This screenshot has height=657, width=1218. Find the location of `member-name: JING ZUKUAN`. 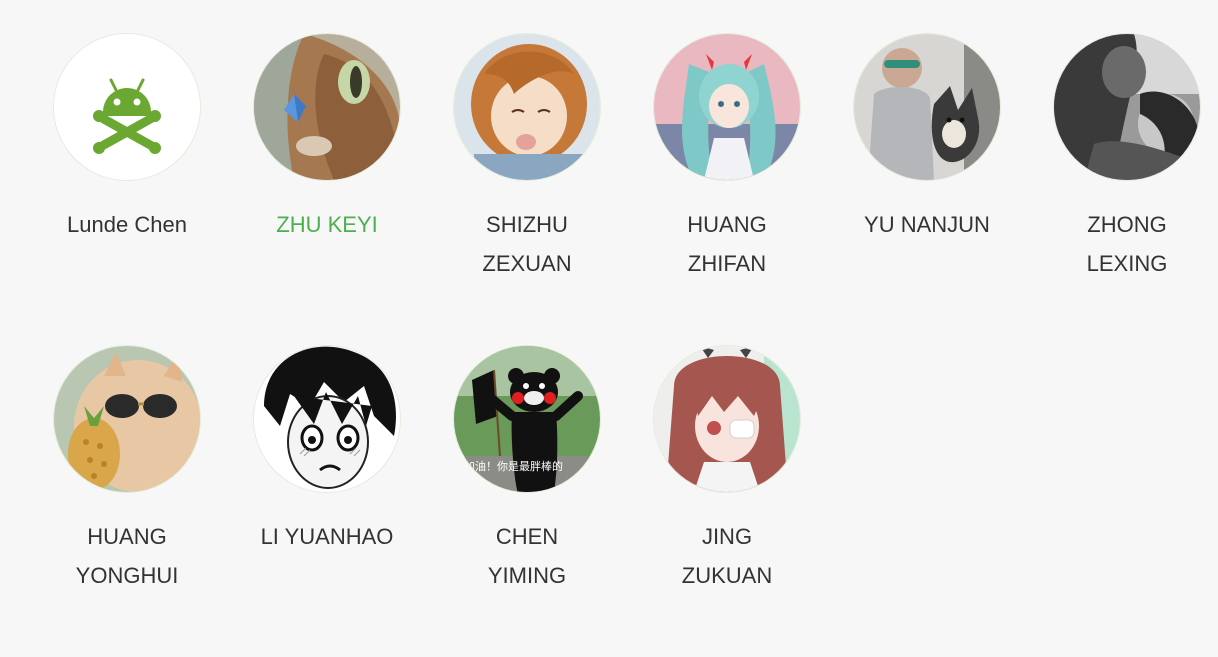

member-name: JING ZUKUAN is located at coordinates (727, 556).